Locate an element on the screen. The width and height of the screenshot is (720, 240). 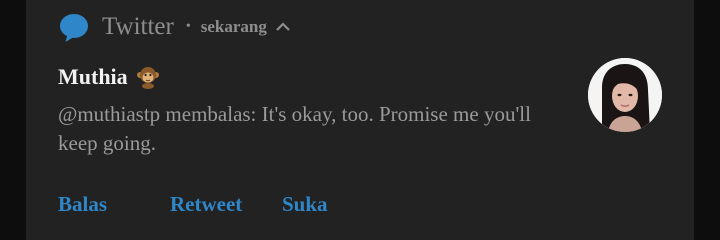
sender-name: Muthia is located at coordinates (93, 76).